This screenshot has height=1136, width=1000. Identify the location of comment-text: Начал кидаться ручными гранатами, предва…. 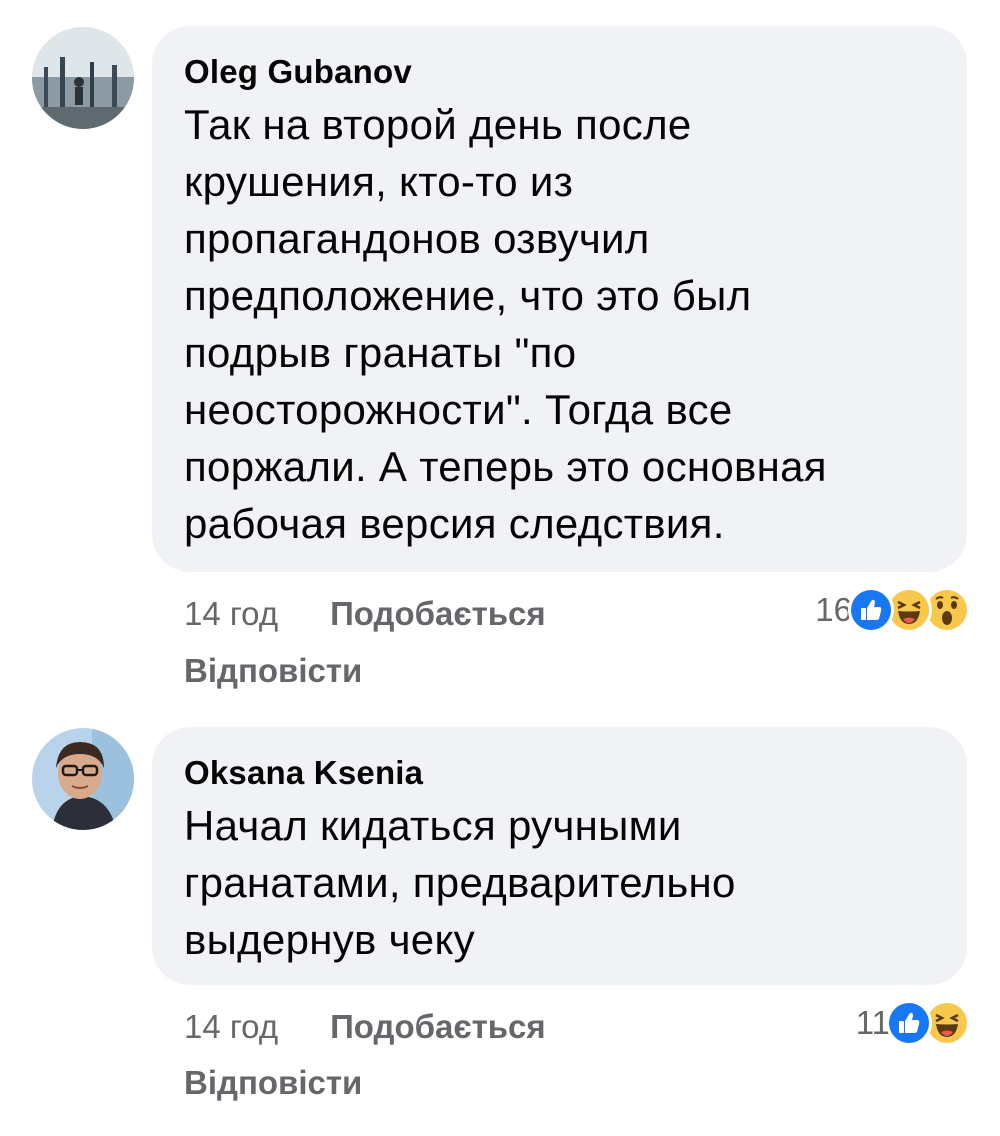
(460, 882).